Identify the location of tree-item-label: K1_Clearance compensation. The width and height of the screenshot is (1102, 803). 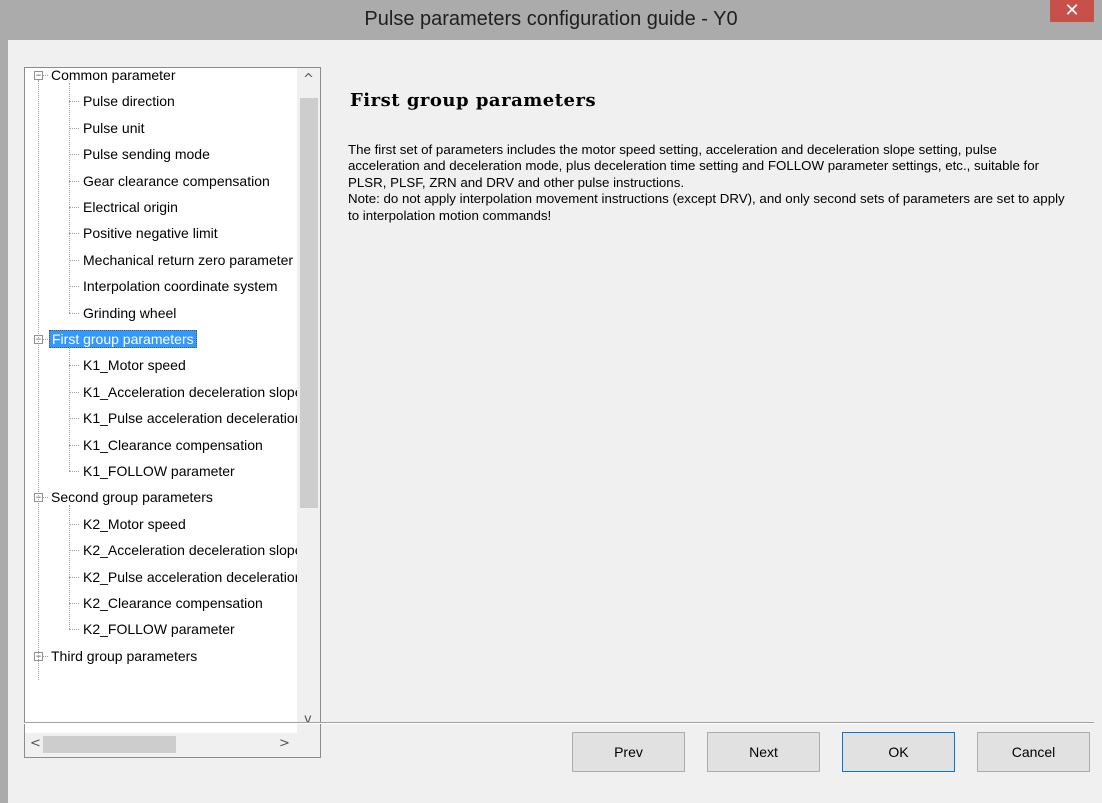
(173, 444).